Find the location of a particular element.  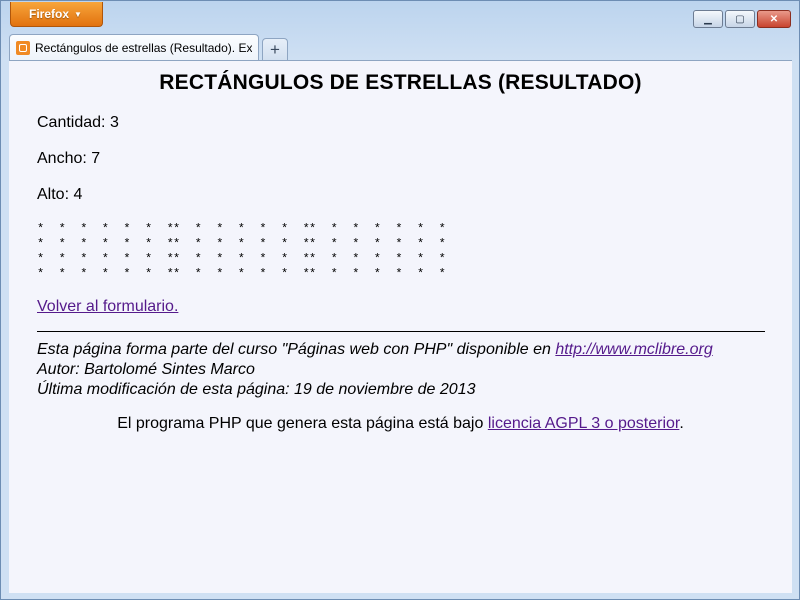

footer-author: Autor: Bartolomé Sintes Marco is located at coordinates (146, 369).